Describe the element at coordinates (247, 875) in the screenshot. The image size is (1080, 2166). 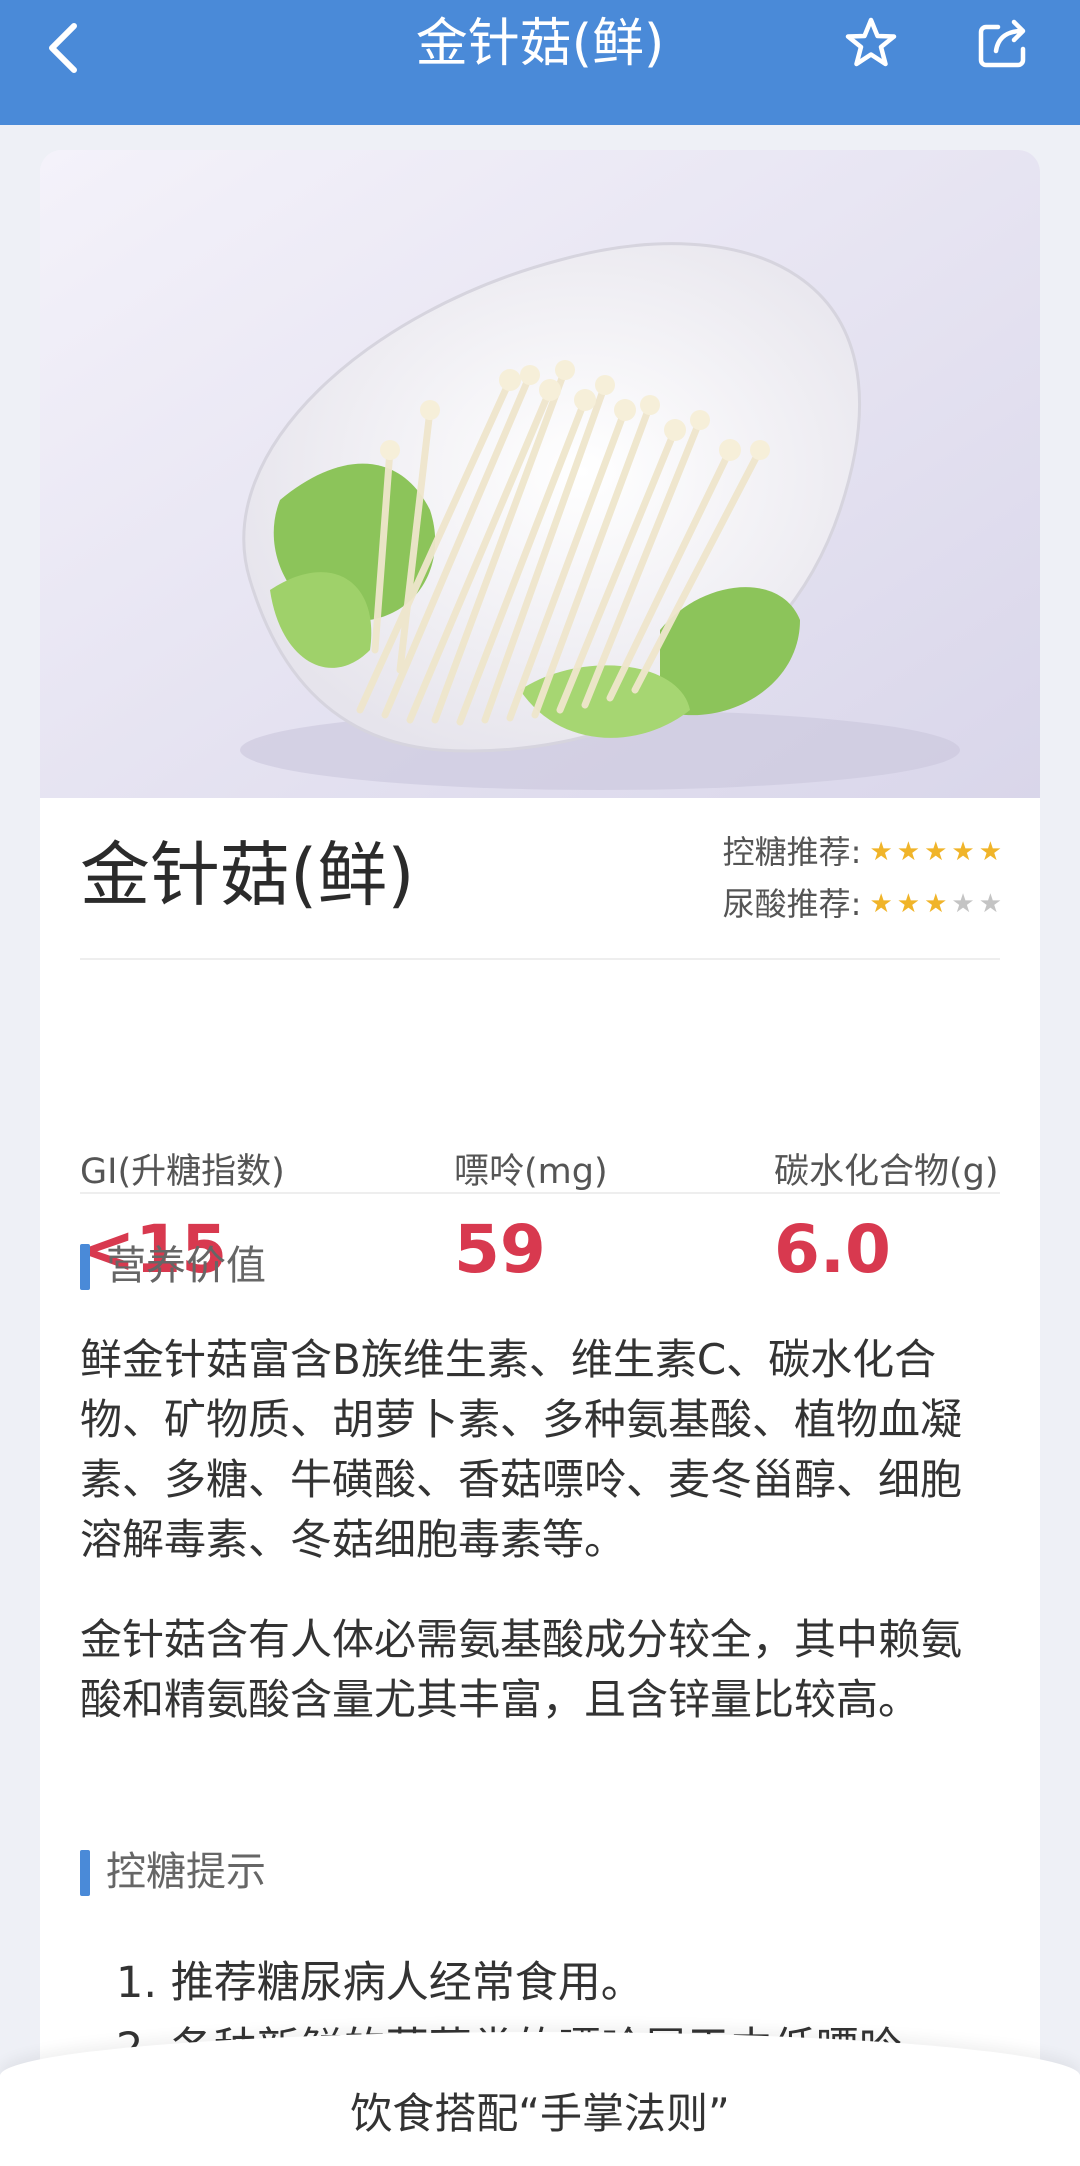
I see `food-name: 金针菇(鲜)` at that location.